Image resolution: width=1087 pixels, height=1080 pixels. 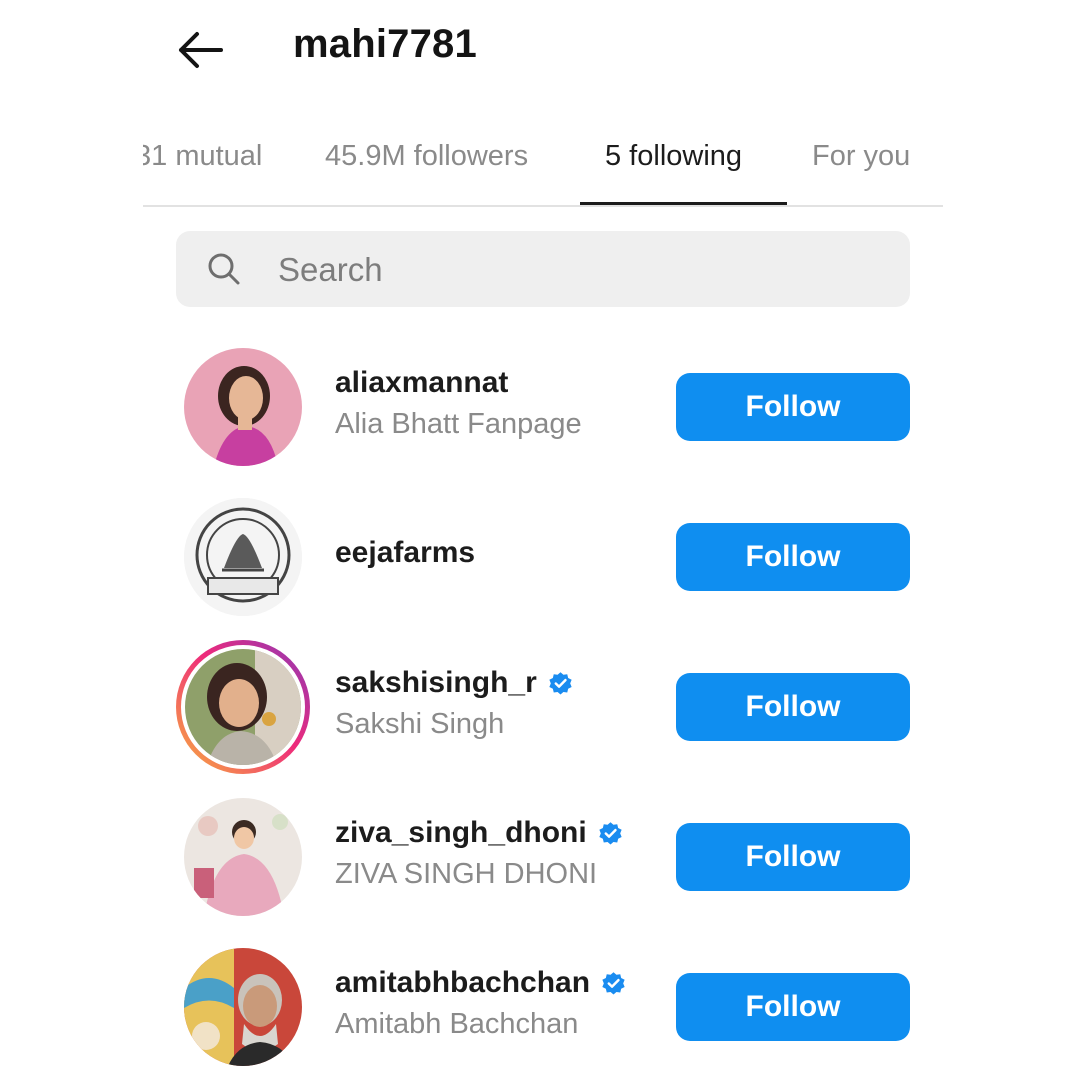 I want to click on tab-mutual: 31 mutual, so click(x=202, y=156).